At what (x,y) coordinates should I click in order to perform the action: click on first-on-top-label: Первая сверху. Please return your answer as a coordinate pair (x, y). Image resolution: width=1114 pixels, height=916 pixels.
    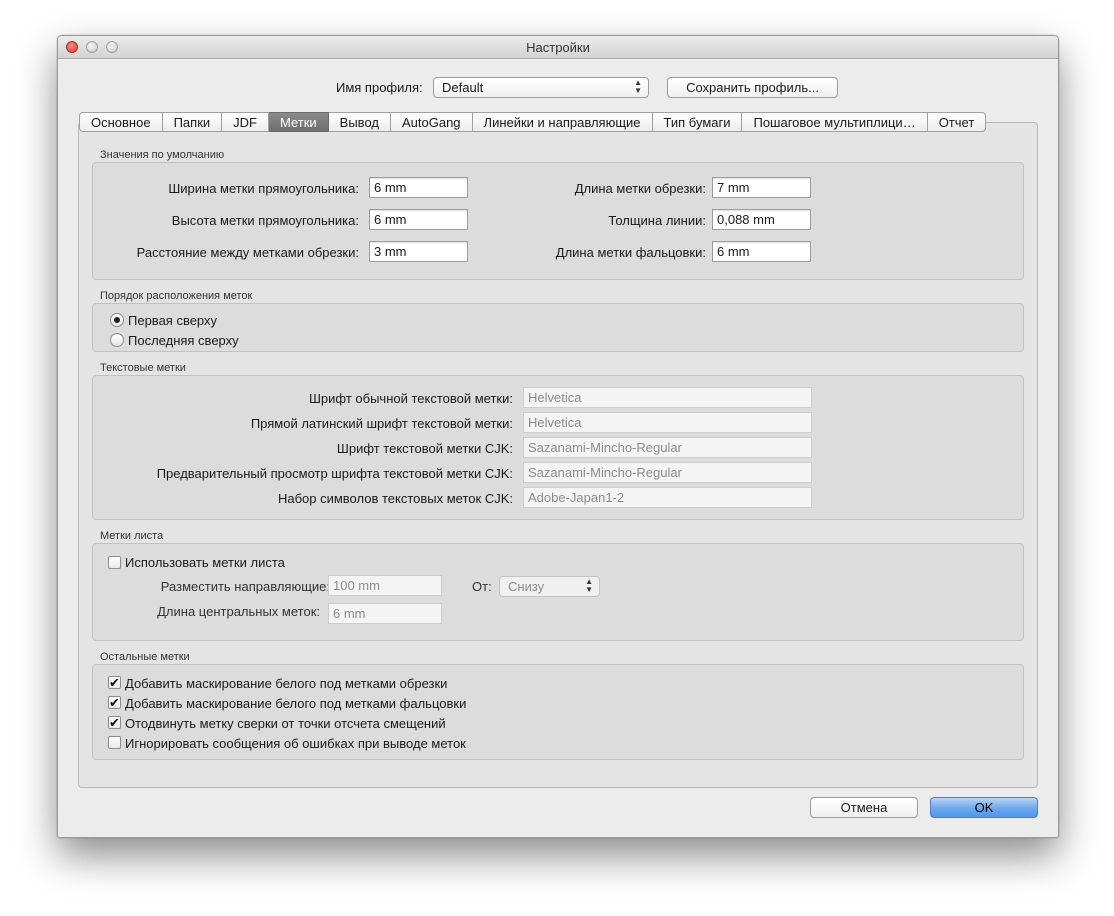
    Looking at the image, I should click on (172, 320).